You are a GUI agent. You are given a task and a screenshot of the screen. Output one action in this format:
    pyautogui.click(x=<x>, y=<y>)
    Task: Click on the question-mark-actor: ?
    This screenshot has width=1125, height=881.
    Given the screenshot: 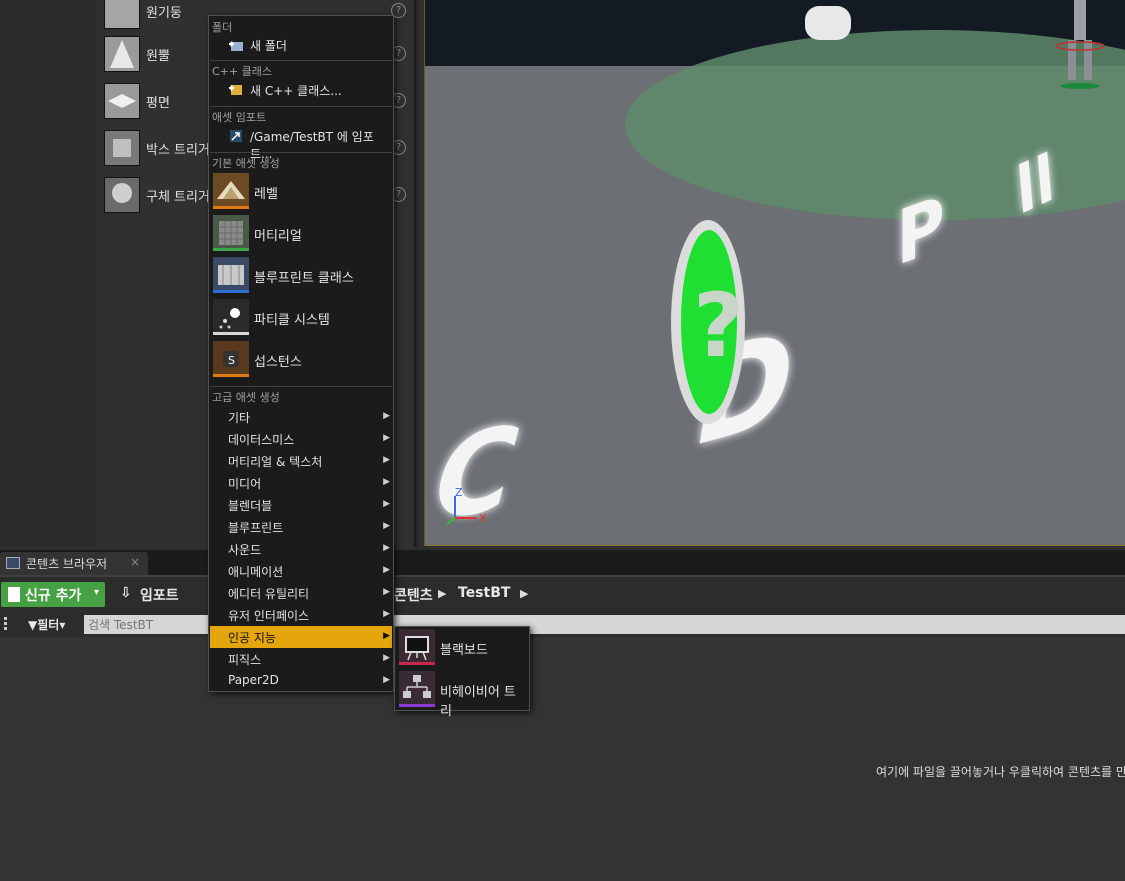 What is the action you would take?
    pyautogui.click(x=708, y=322)
    